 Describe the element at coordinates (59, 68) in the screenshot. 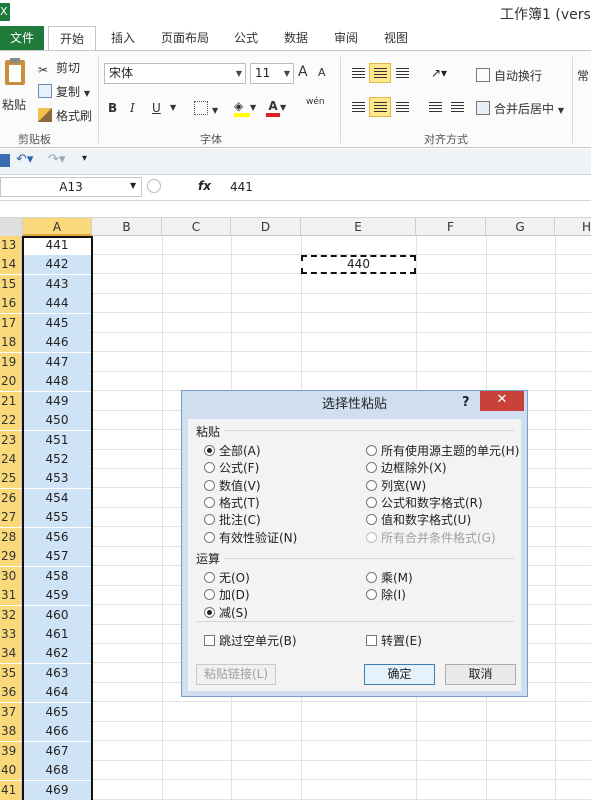

I see `cut-button: ✂ 剪切` at that location.